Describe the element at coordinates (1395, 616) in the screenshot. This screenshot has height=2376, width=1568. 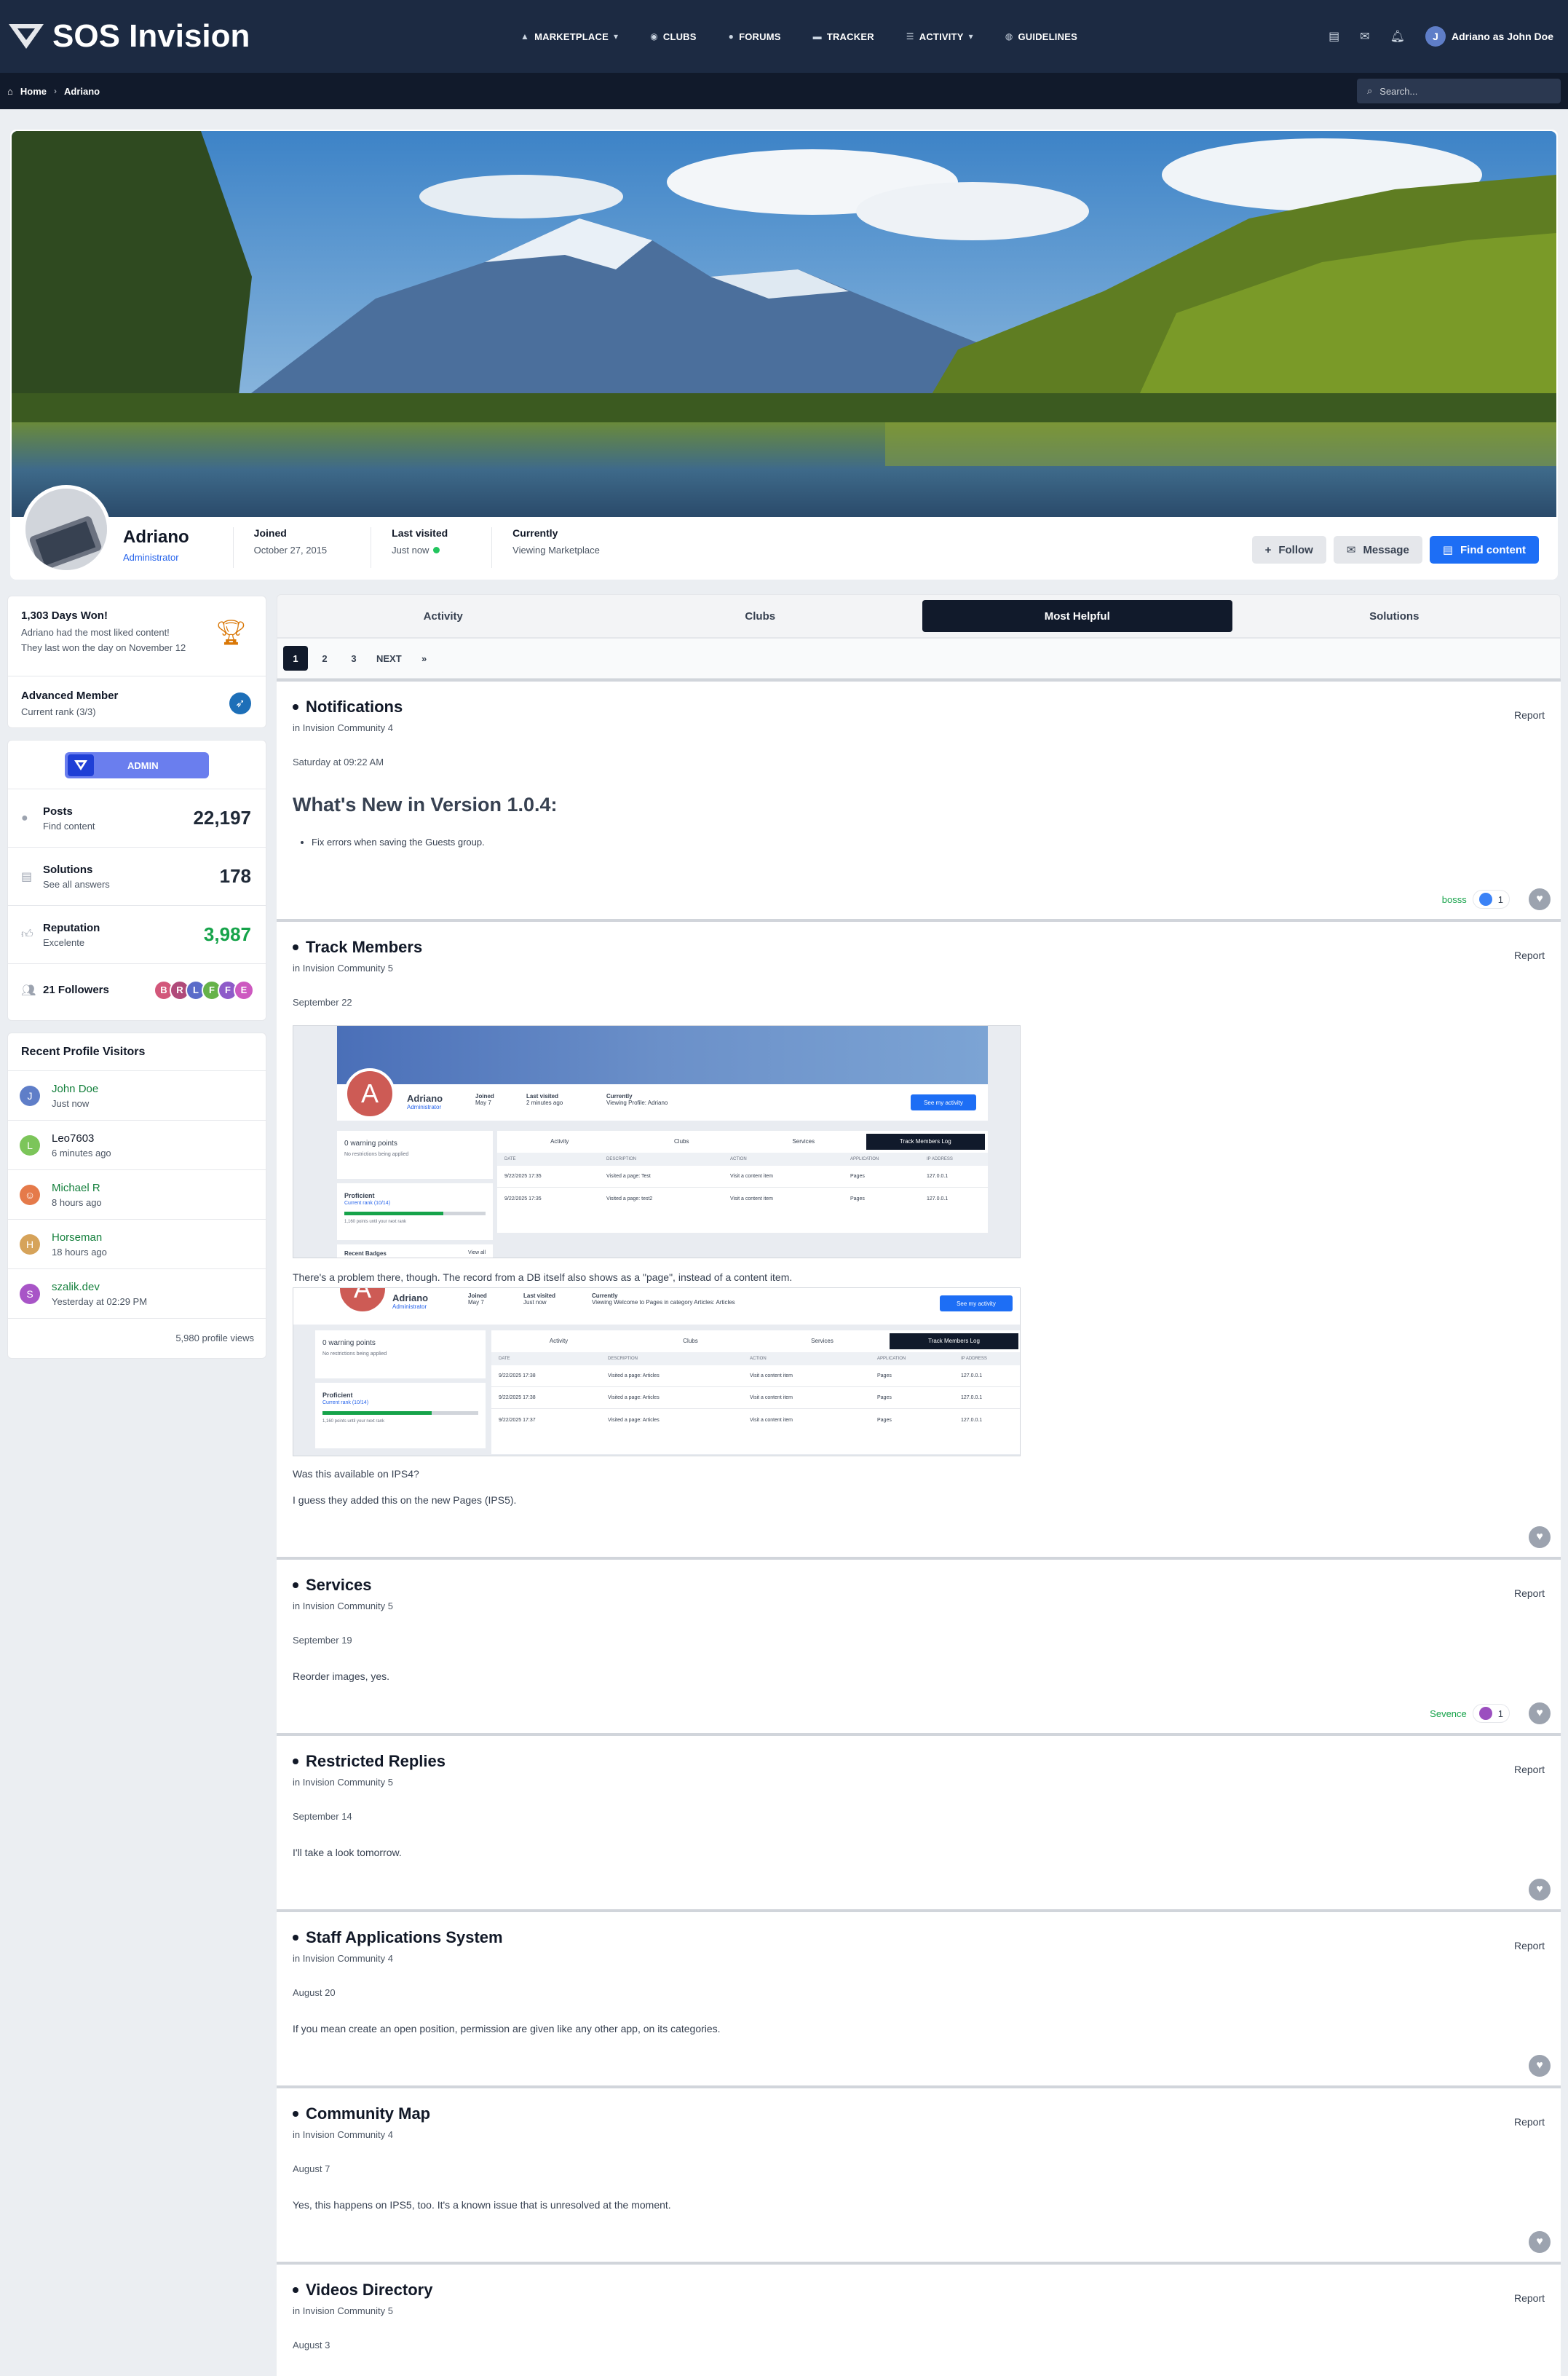
I see `tab-solutions: Solutions` at that location.